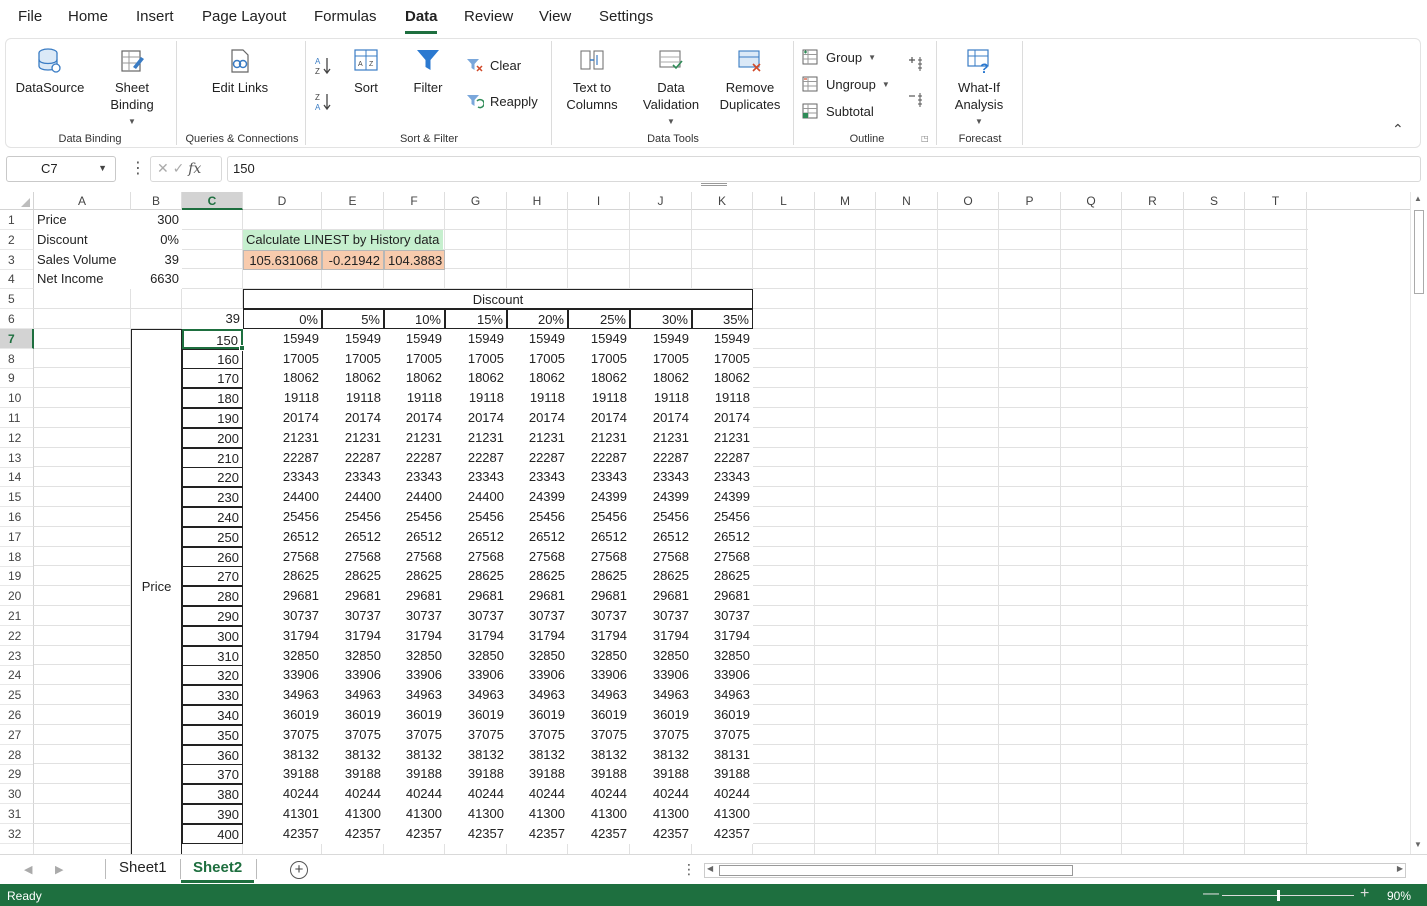 This screenshot has width=1427, height=906. Describe the element at coordinates (414, 319) in the screenshot. I see `discount-header: 10%` at that location.